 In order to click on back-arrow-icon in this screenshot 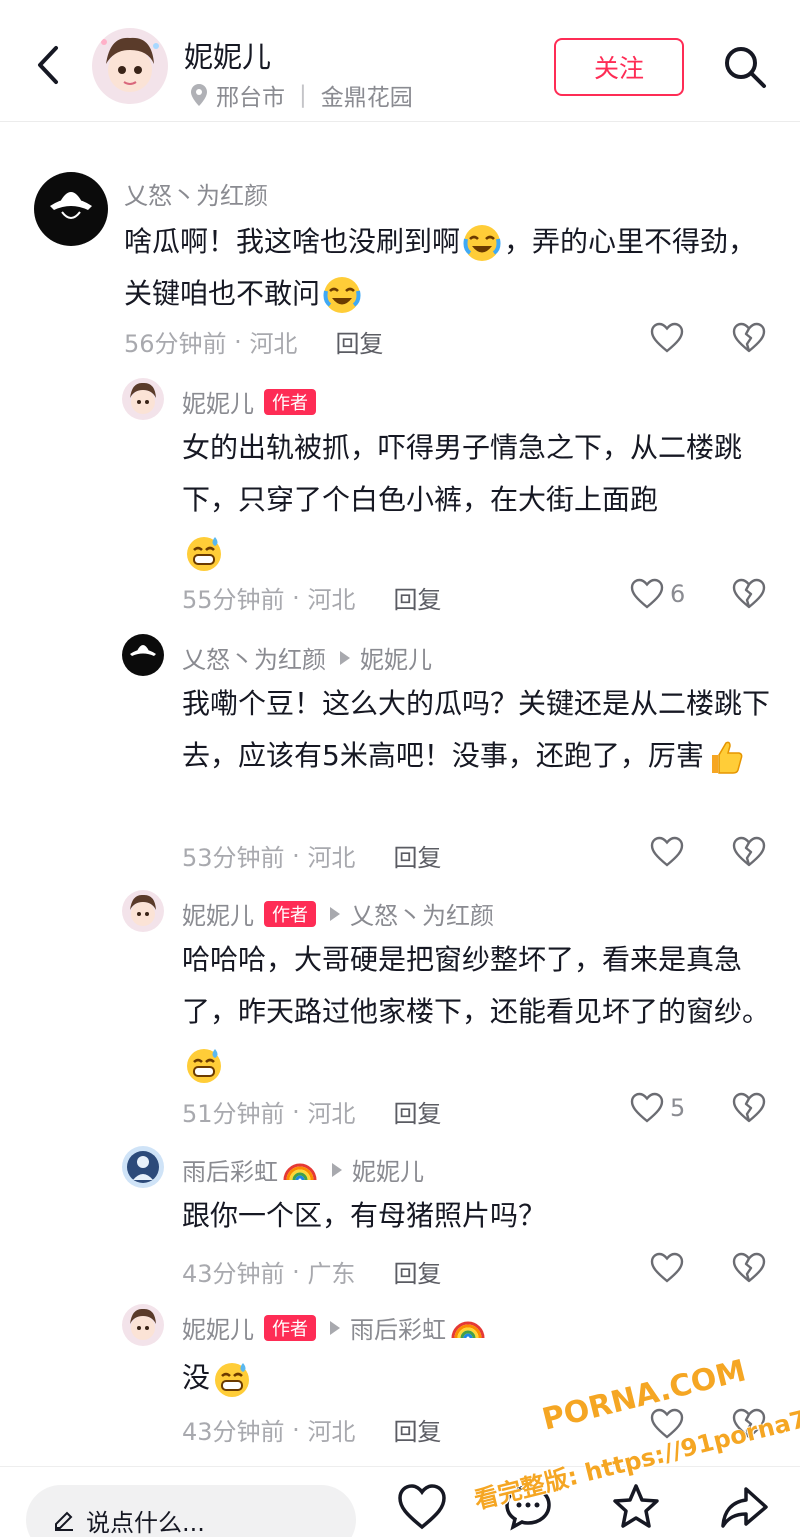, I will do `click(50, 65)`.